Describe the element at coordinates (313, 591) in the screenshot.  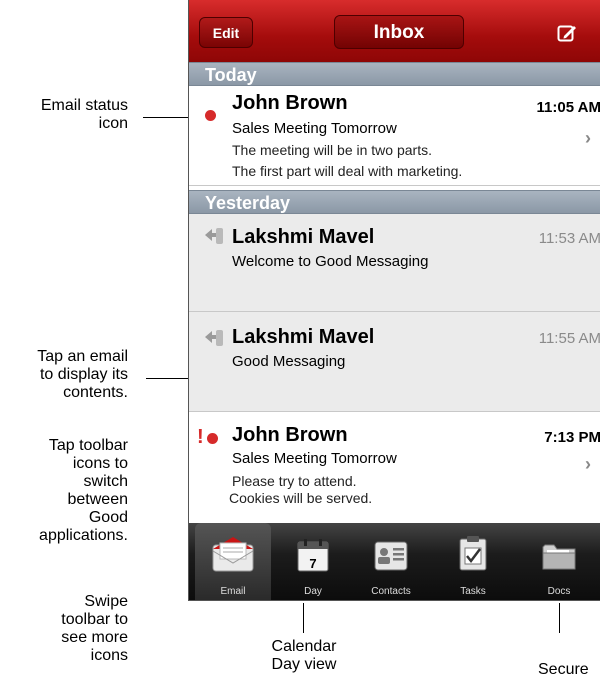
I see `toolbar-label: Day` at that location.